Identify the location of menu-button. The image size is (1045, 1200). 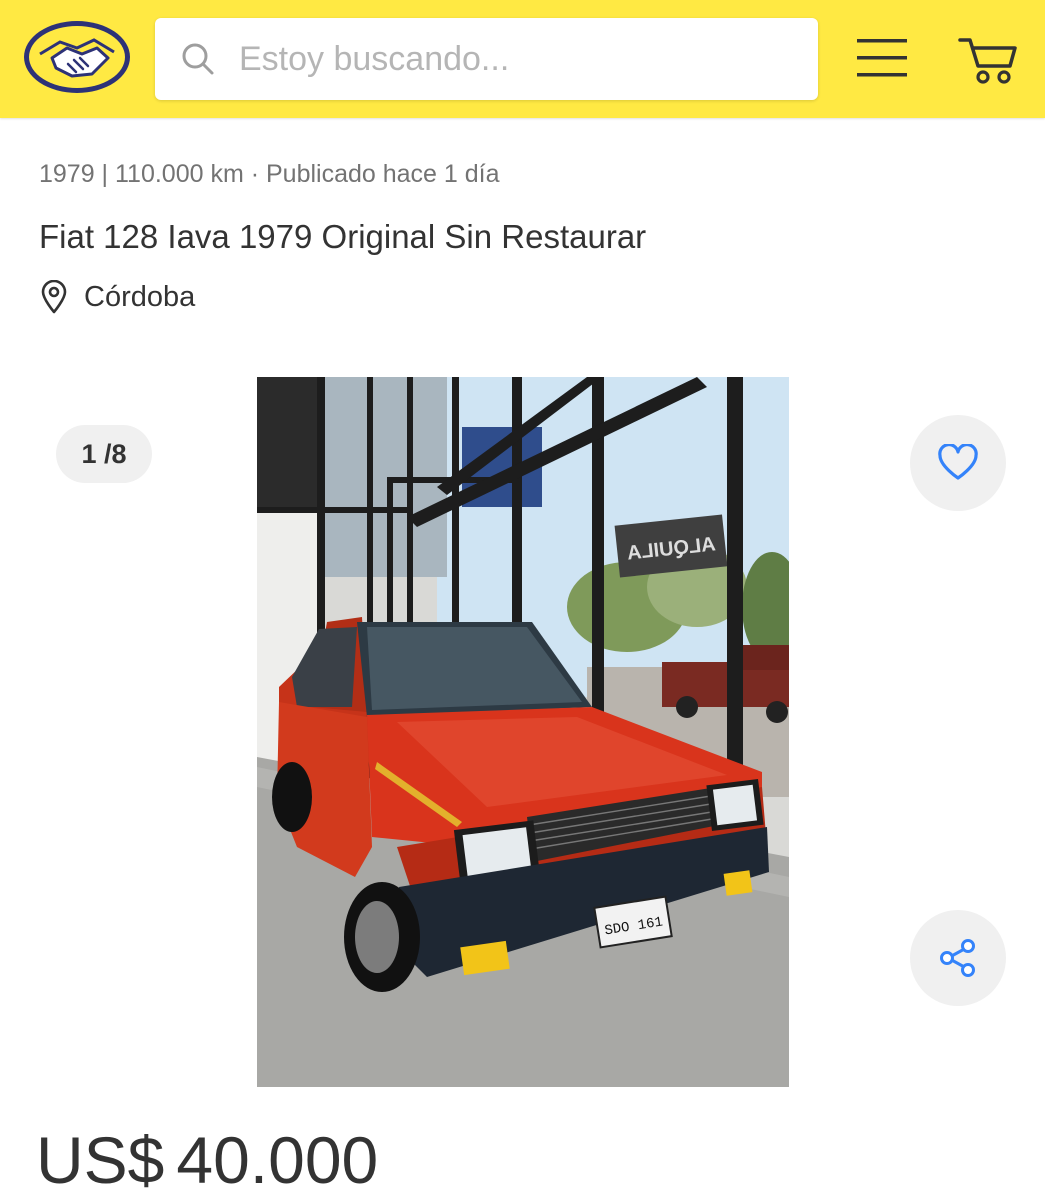
(882, 58).